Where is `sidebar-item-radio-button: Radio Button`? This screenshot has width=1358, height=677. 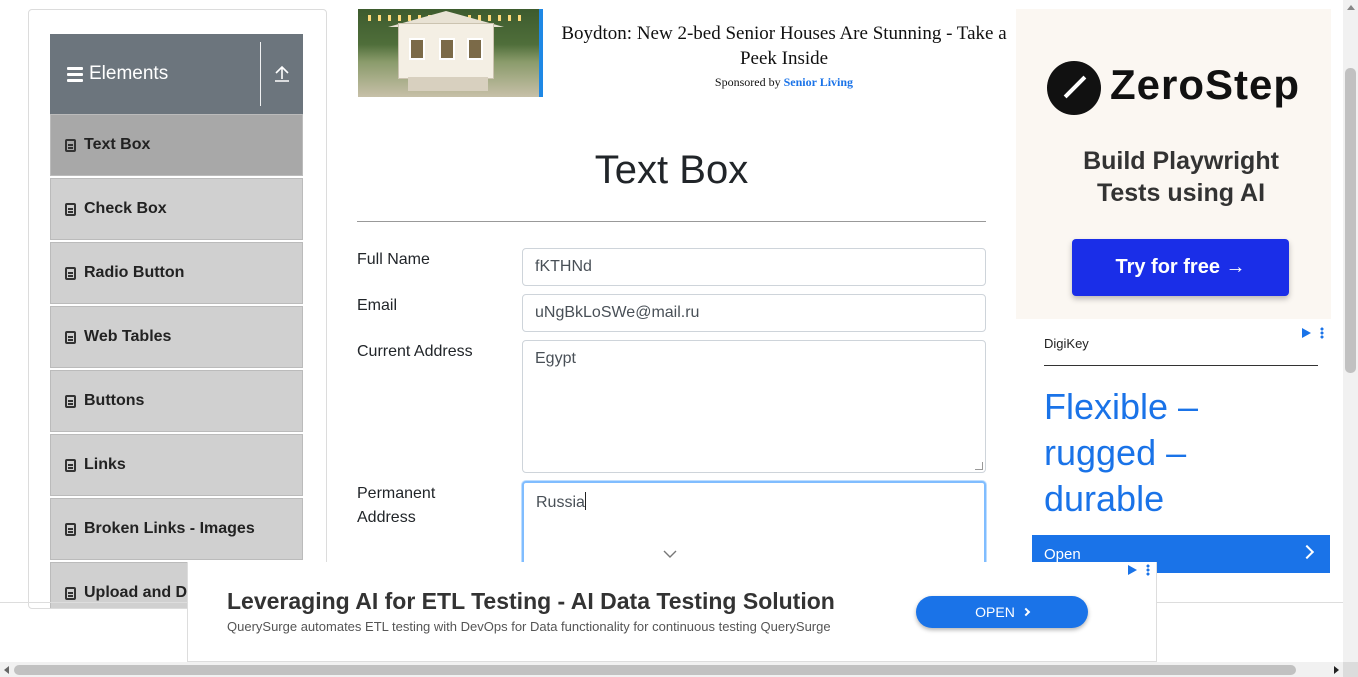 sidebar-item-radio-button: Radio Button is located at coordinates (176, 273).